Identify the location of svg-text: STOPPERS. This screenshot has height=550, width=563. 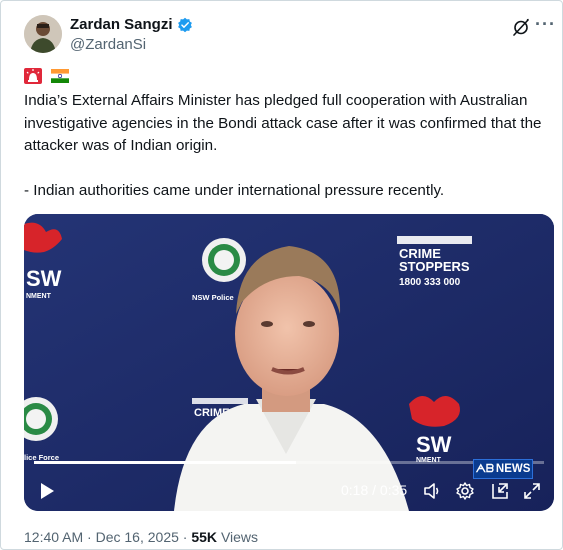
(434, 266).